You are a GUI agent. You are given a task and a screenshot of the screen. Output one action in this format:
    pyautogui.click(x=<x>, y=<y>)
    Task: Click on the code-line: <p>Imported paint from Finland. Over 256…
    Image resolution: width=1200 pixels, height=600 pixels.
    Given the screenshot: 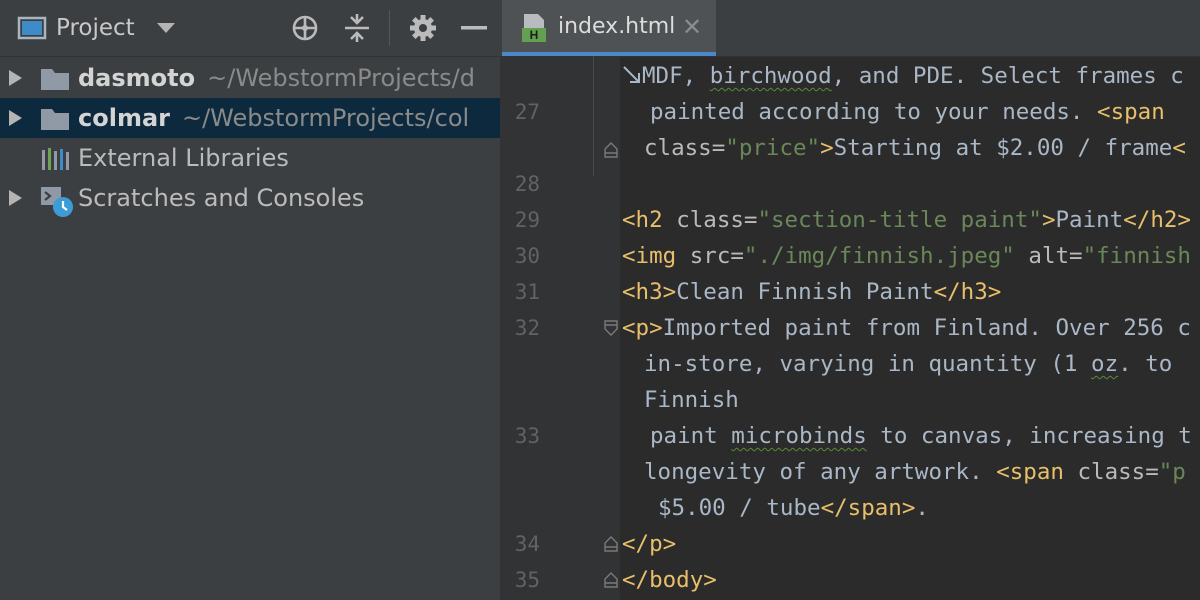 What is the action you would take?
    pyautogui.click(x=906, y=328)
    